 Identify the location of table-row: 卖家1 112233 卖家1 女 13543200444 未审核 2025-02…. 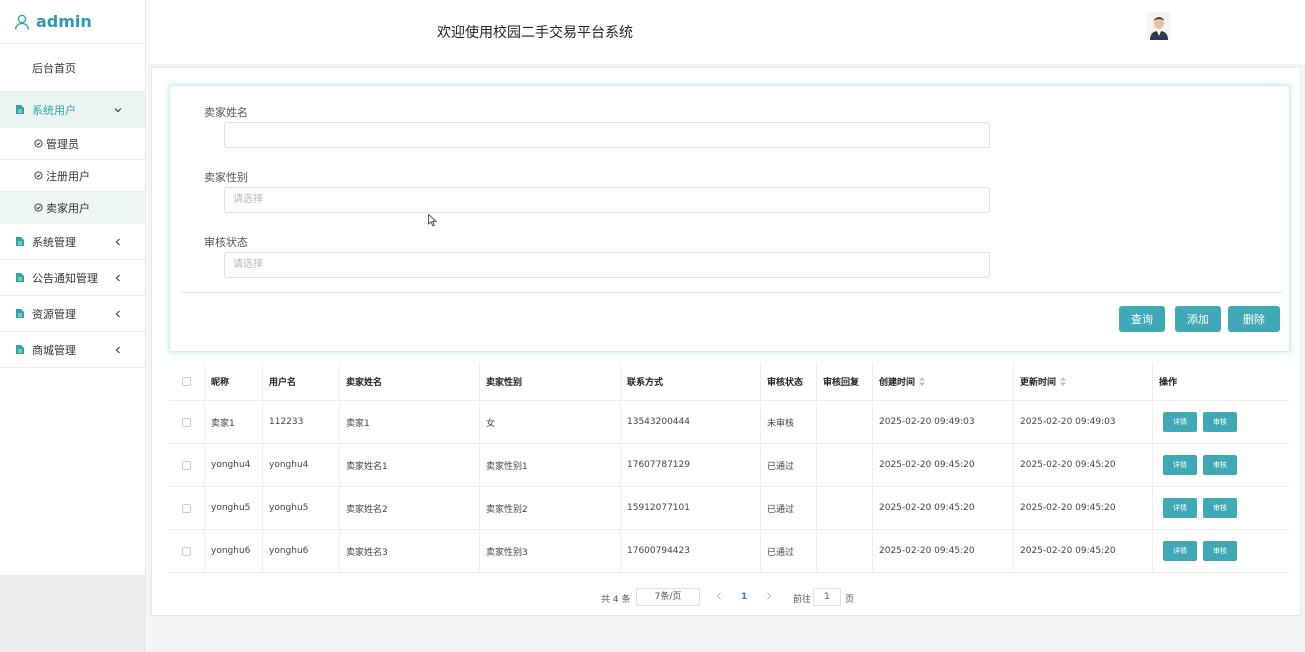
(729, 422).